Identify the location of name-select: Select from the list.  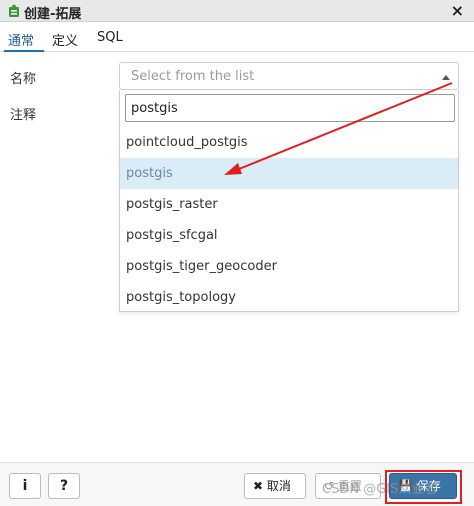
(289, 76).